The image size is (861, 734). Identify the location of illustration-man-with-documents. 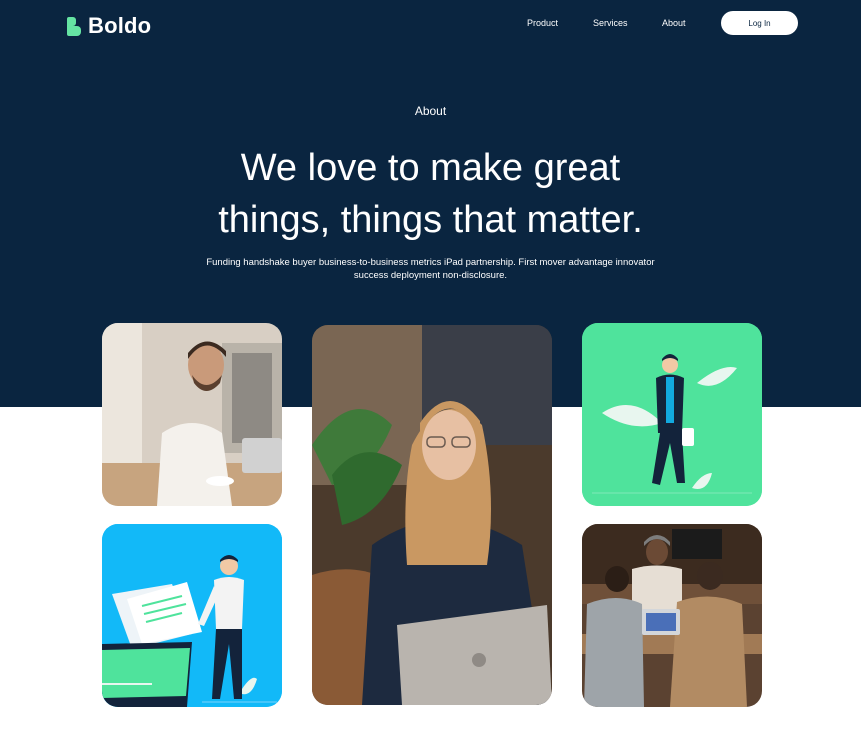
(192, 615).